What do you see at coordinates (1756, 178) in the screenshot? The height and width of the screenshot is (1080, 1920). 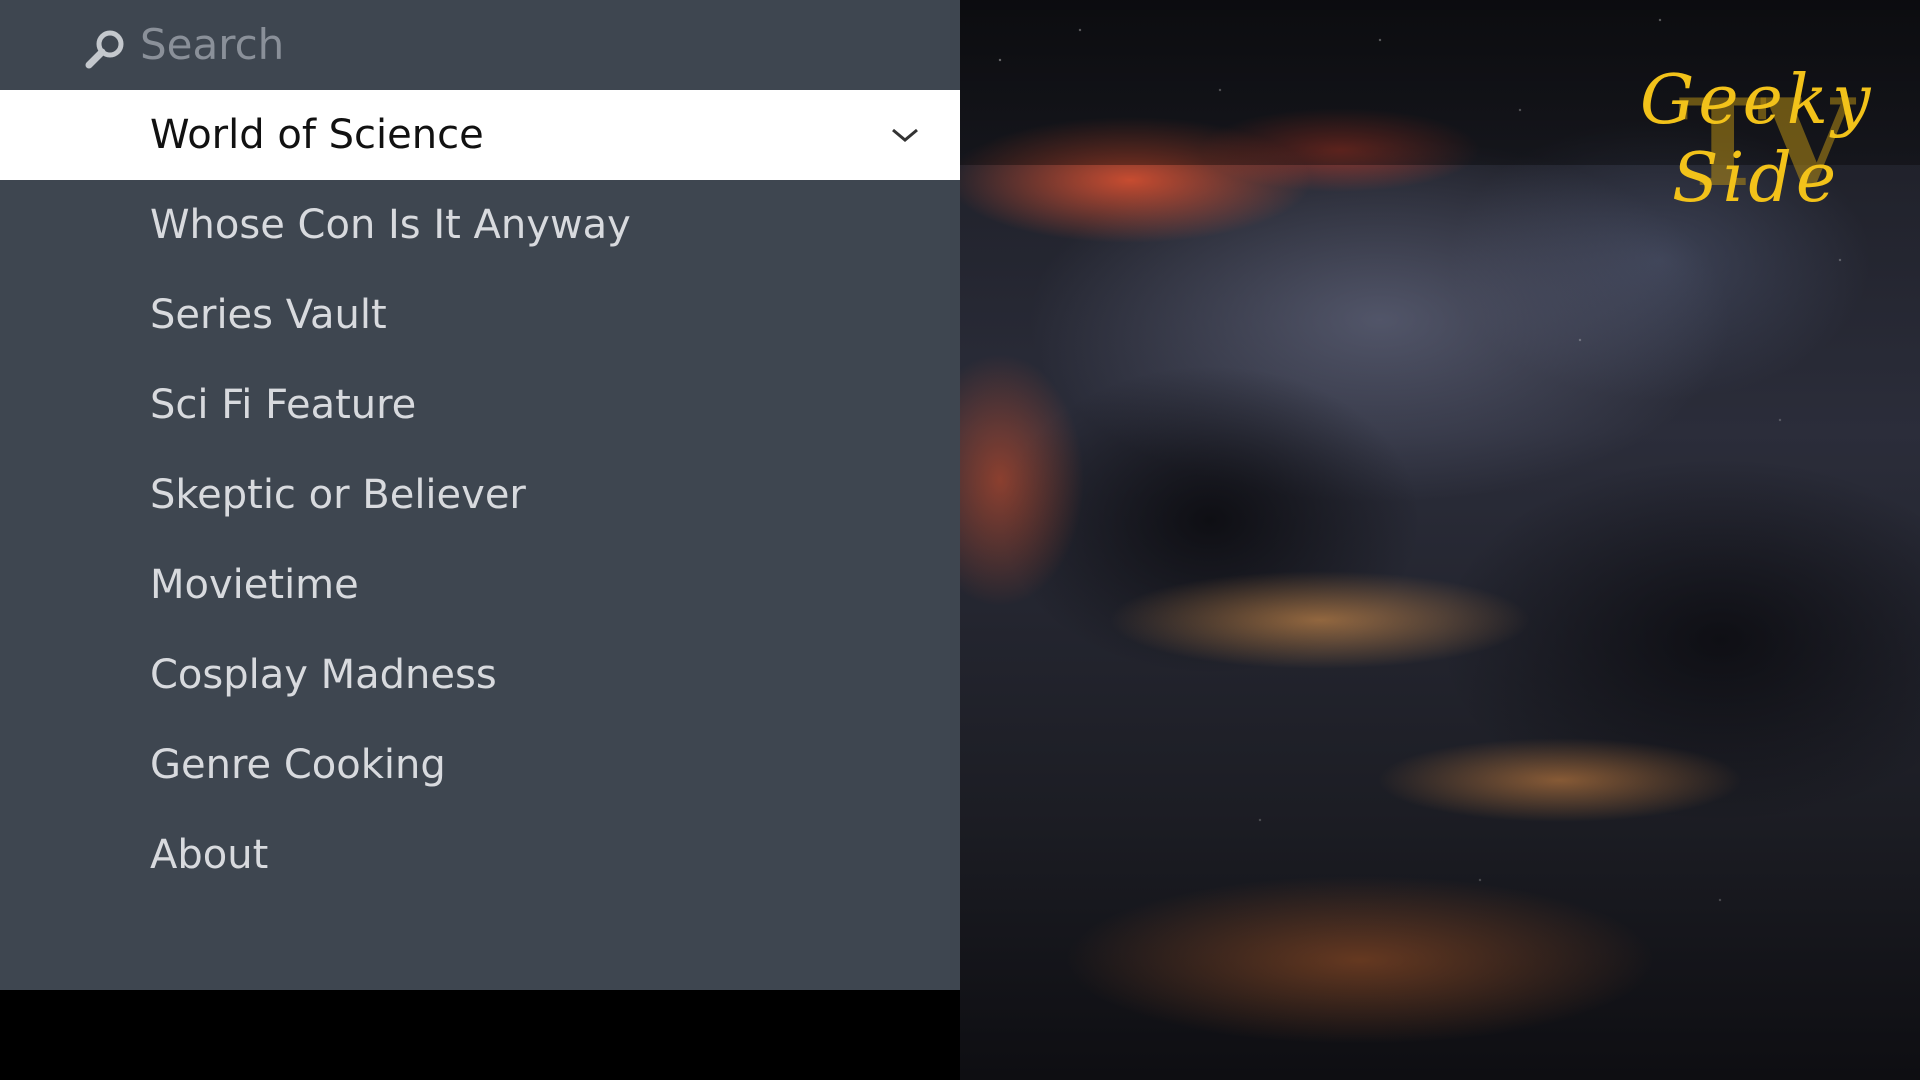 I see `logo-text-line2: Side` at bounding box center [1756, 178].